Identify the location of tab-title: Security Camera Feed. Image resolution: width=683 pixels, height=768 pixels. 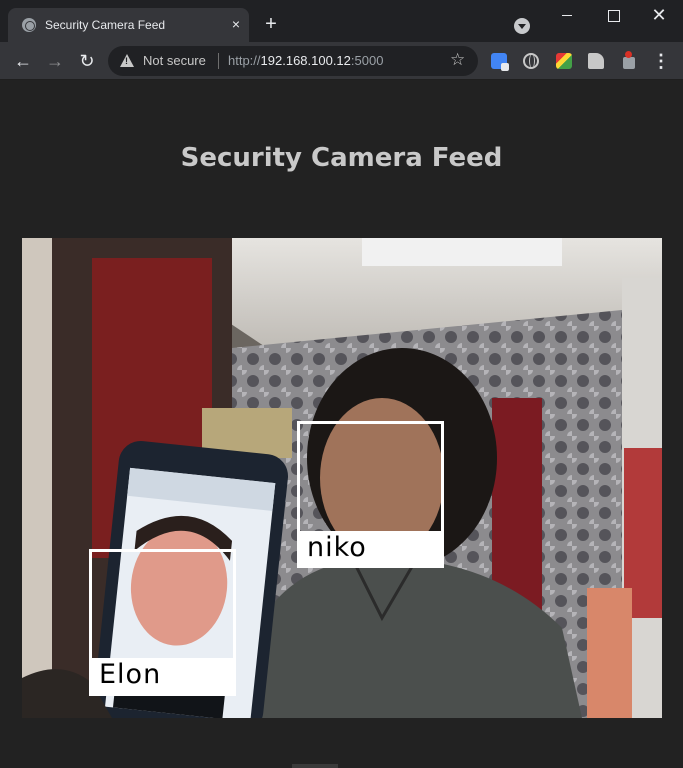
(105, 25).